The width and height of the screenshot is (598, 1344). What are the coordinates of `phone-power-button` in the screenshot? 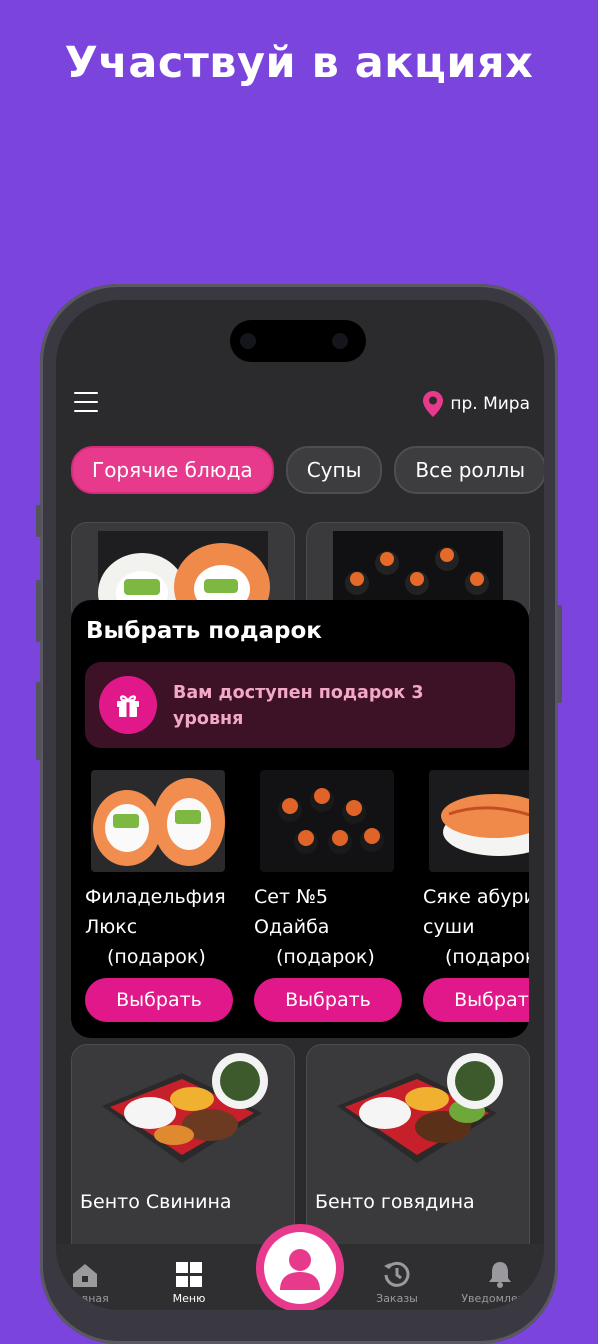 It's located at (559, 654).